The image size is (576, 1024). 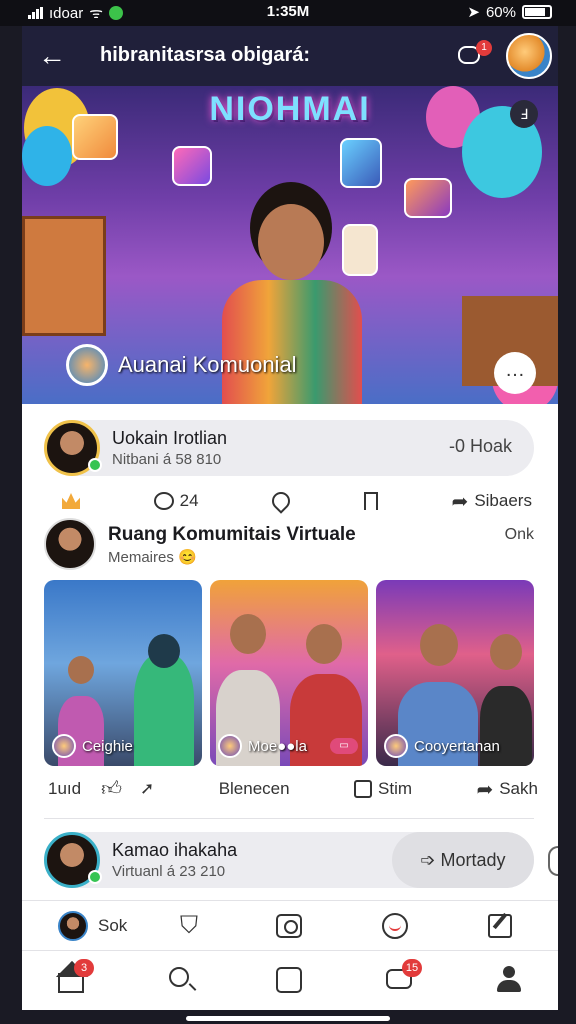 What do you see at coordinates (518, 788) in the screenshot?
I see `share-label: Sakh` at bounding box center [518, 788].